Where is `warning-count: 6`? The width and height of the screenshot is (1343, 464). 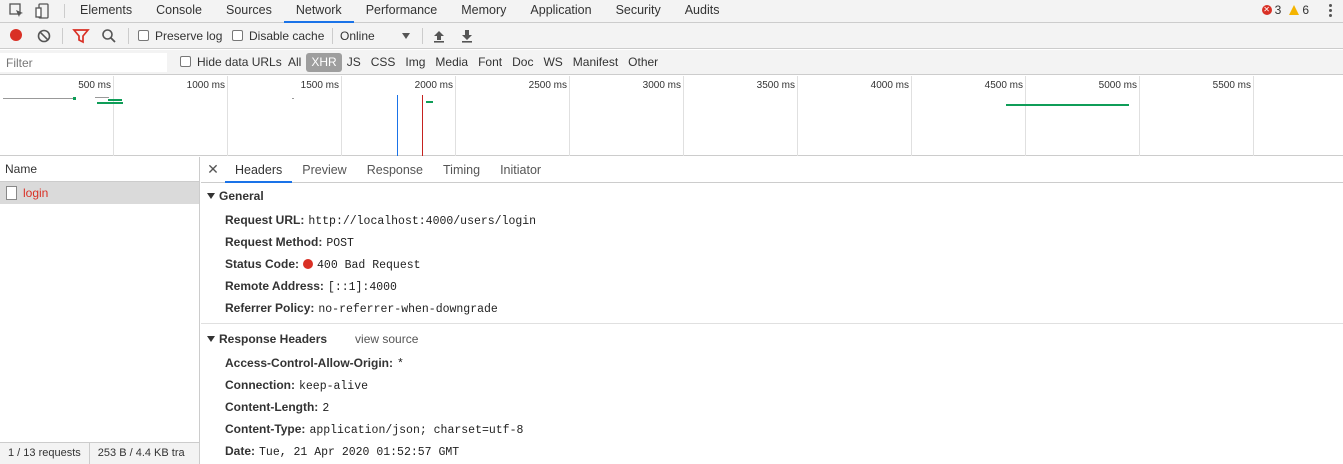 warning-count: 6 is located at coordinates (1305, 10).